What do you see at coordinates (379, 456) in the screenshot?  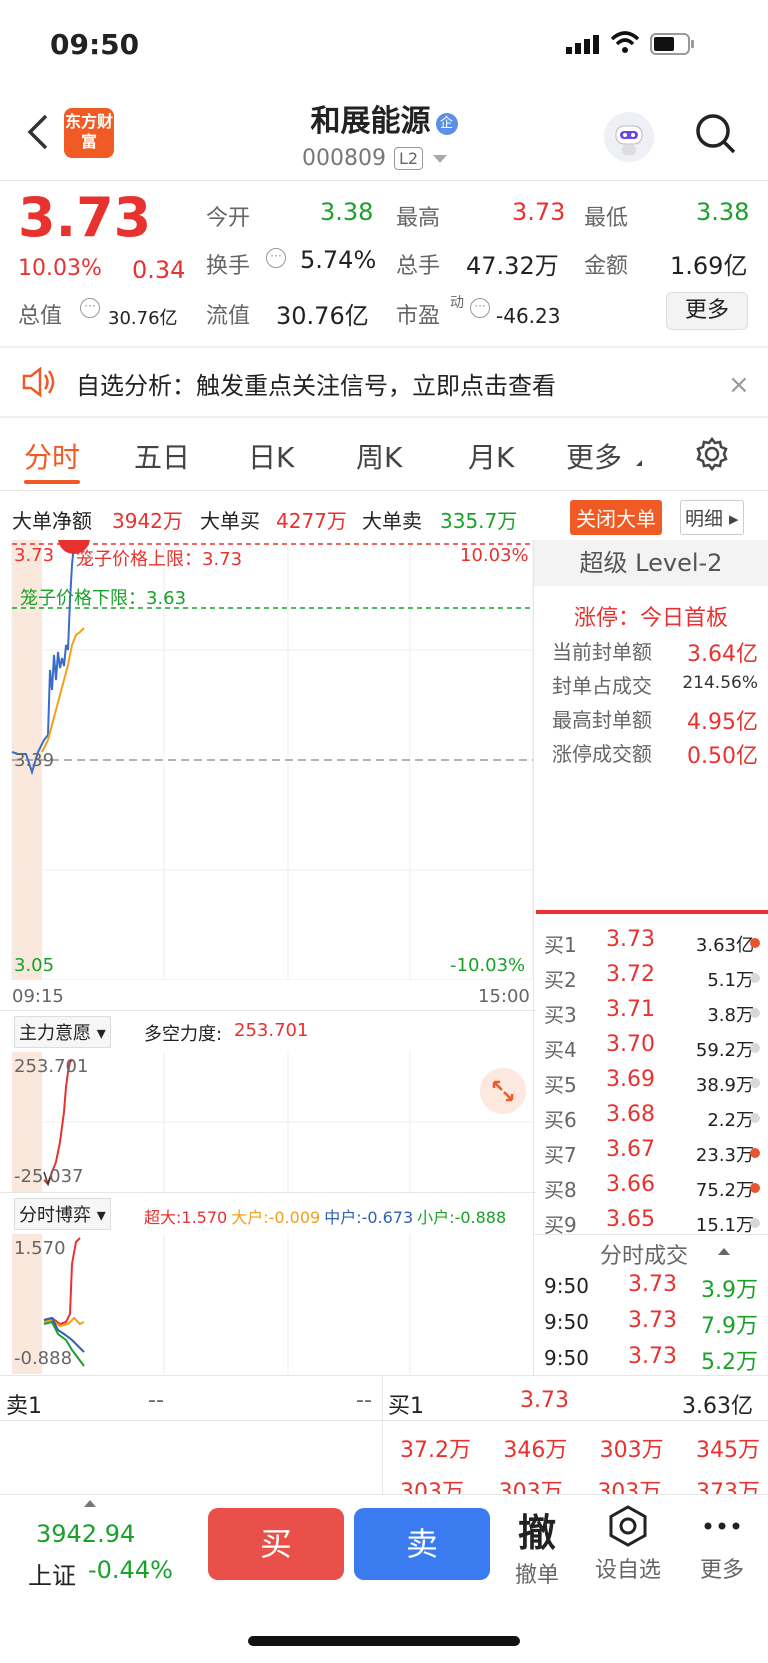 I see `tab-weekly: 周K` at bounding box center [379, 456].